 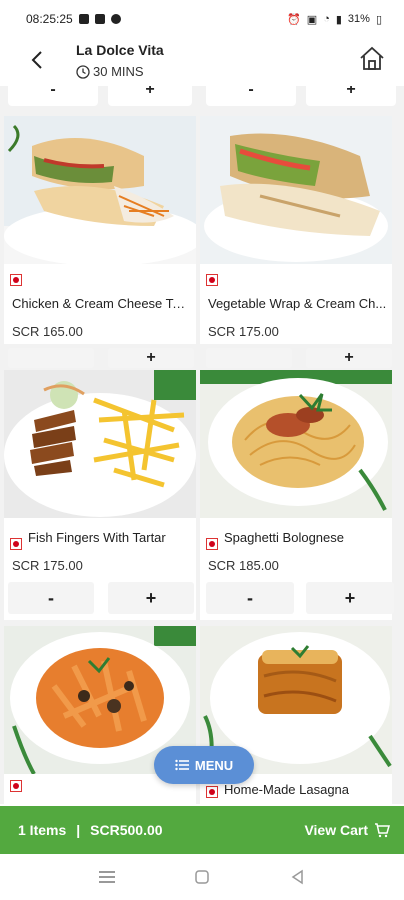 What do you see at coordinates (99, 19) in the screenshot?
I see `notification-icon` at bounding box center [99, 19].